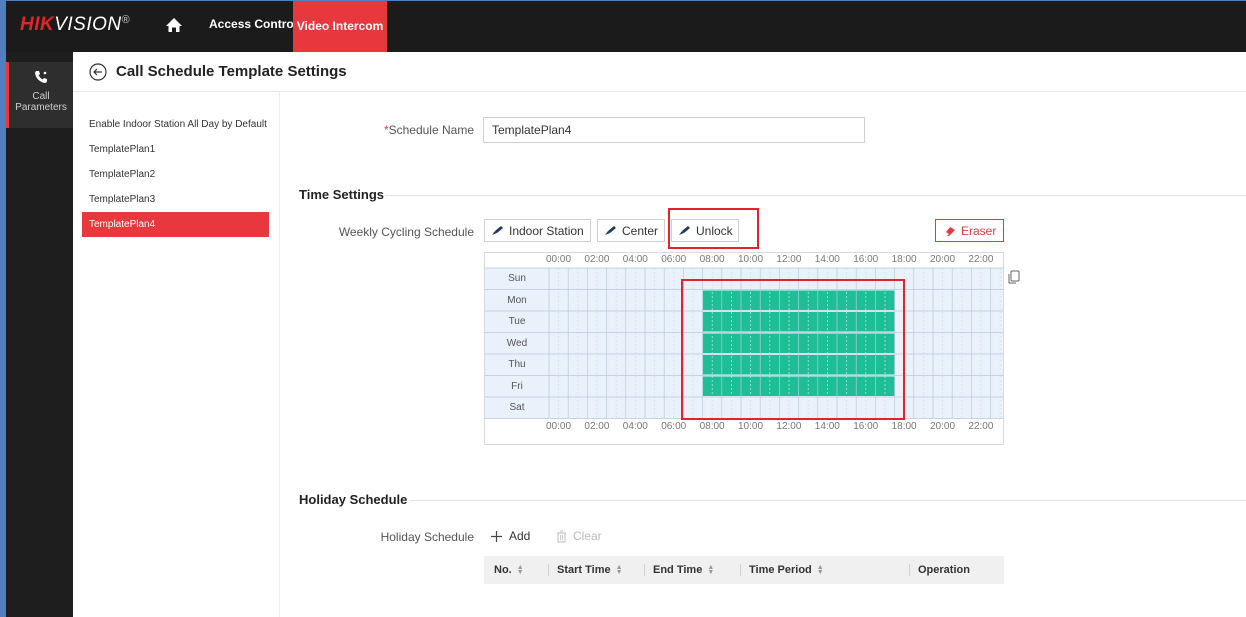 The width and height of the screenshot is (1246, 617). Describe the element at coordinates (517, 343) in the screenshot. I see `day-label-wed: Wed` at that location.